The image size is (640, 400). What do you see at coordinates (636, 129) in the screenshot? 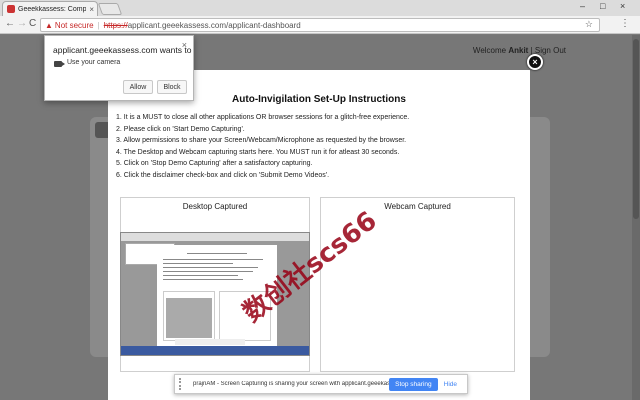
I see `scrollbar-thumb` at bounding box center [636, 129].